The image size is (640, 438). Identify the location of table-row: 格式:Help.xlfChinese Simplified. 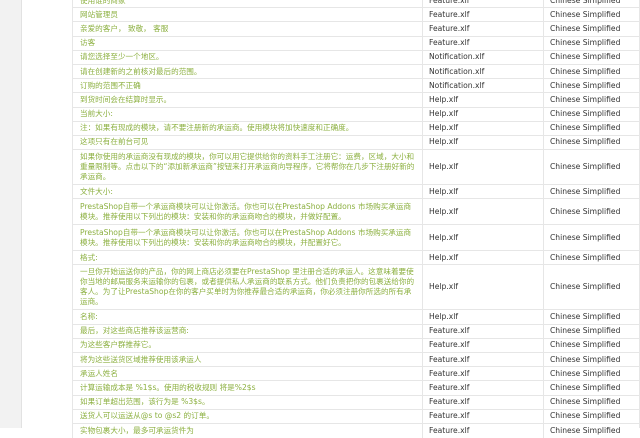
(356, 258).